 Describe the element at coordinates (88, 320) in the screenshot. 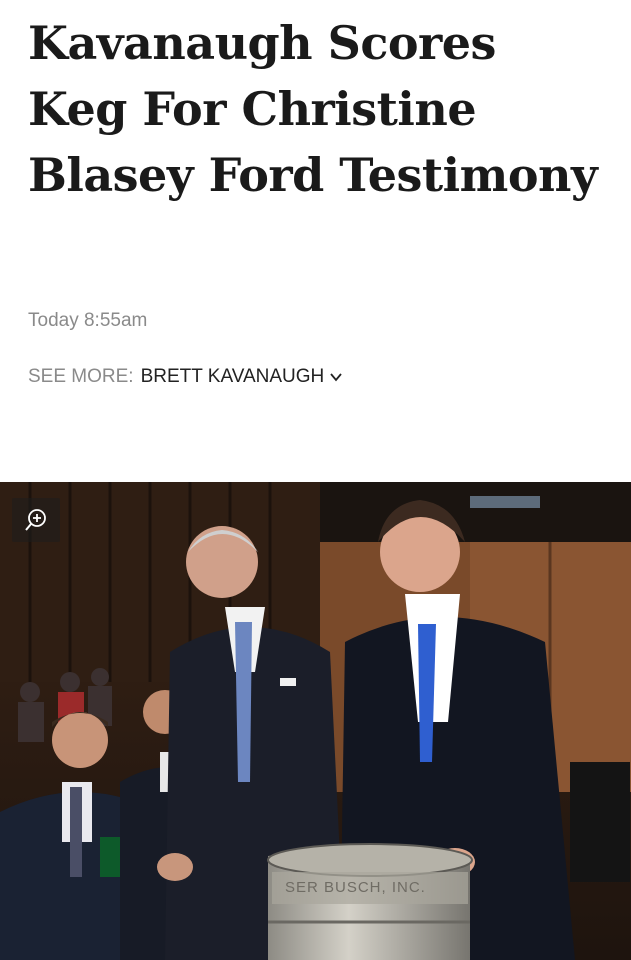

I see `article-timestamp: Today 8:55am` at that location.